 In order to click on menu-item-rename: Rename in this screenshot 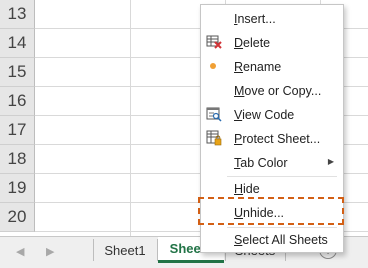, I will do `click(272, 66)`.